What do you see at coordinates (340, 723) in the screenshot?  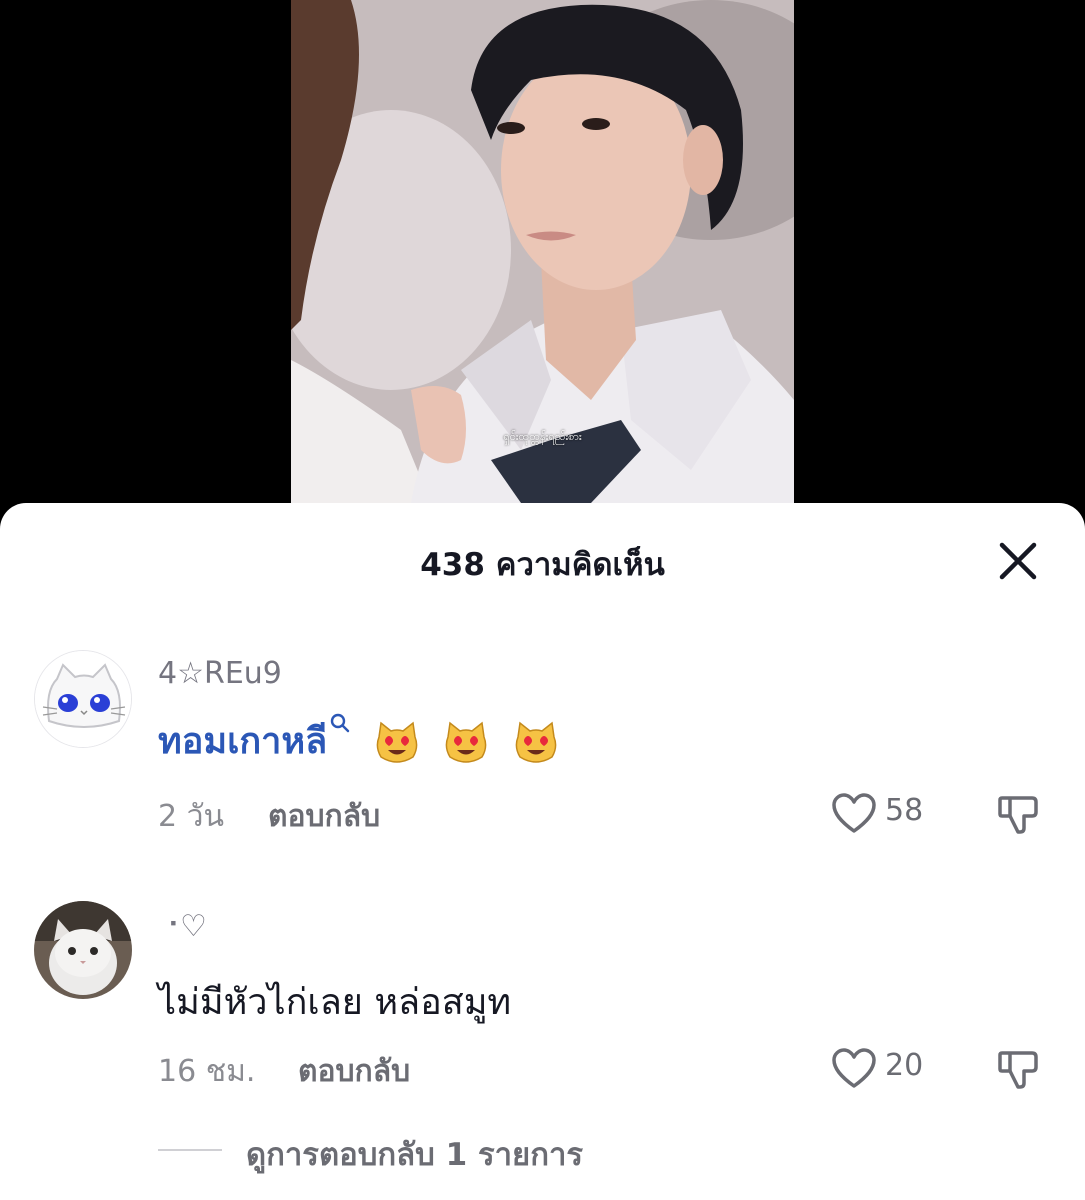 I see `search-icon` at bounding box center [340, 723].